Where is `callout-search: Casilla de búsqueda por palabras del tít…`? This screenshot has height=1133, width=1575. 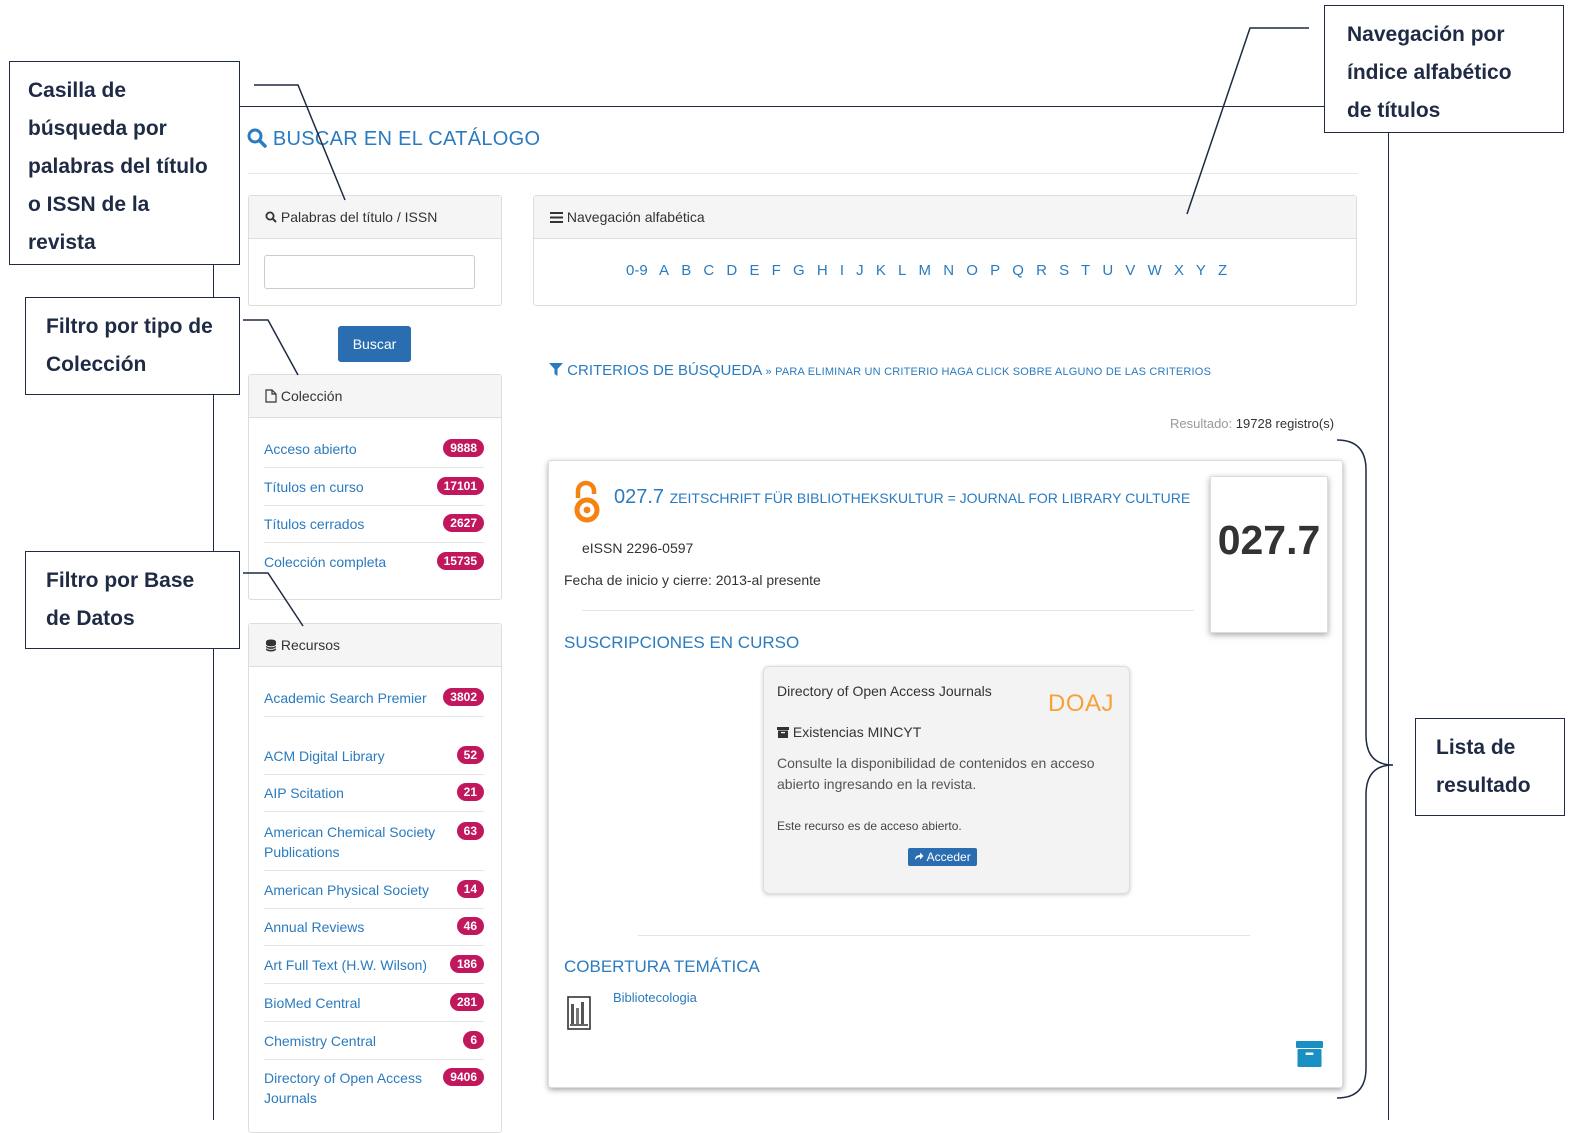 callout-search: Casilla de búsqueda por palabras del tít… is located at coordinates (124, 163).